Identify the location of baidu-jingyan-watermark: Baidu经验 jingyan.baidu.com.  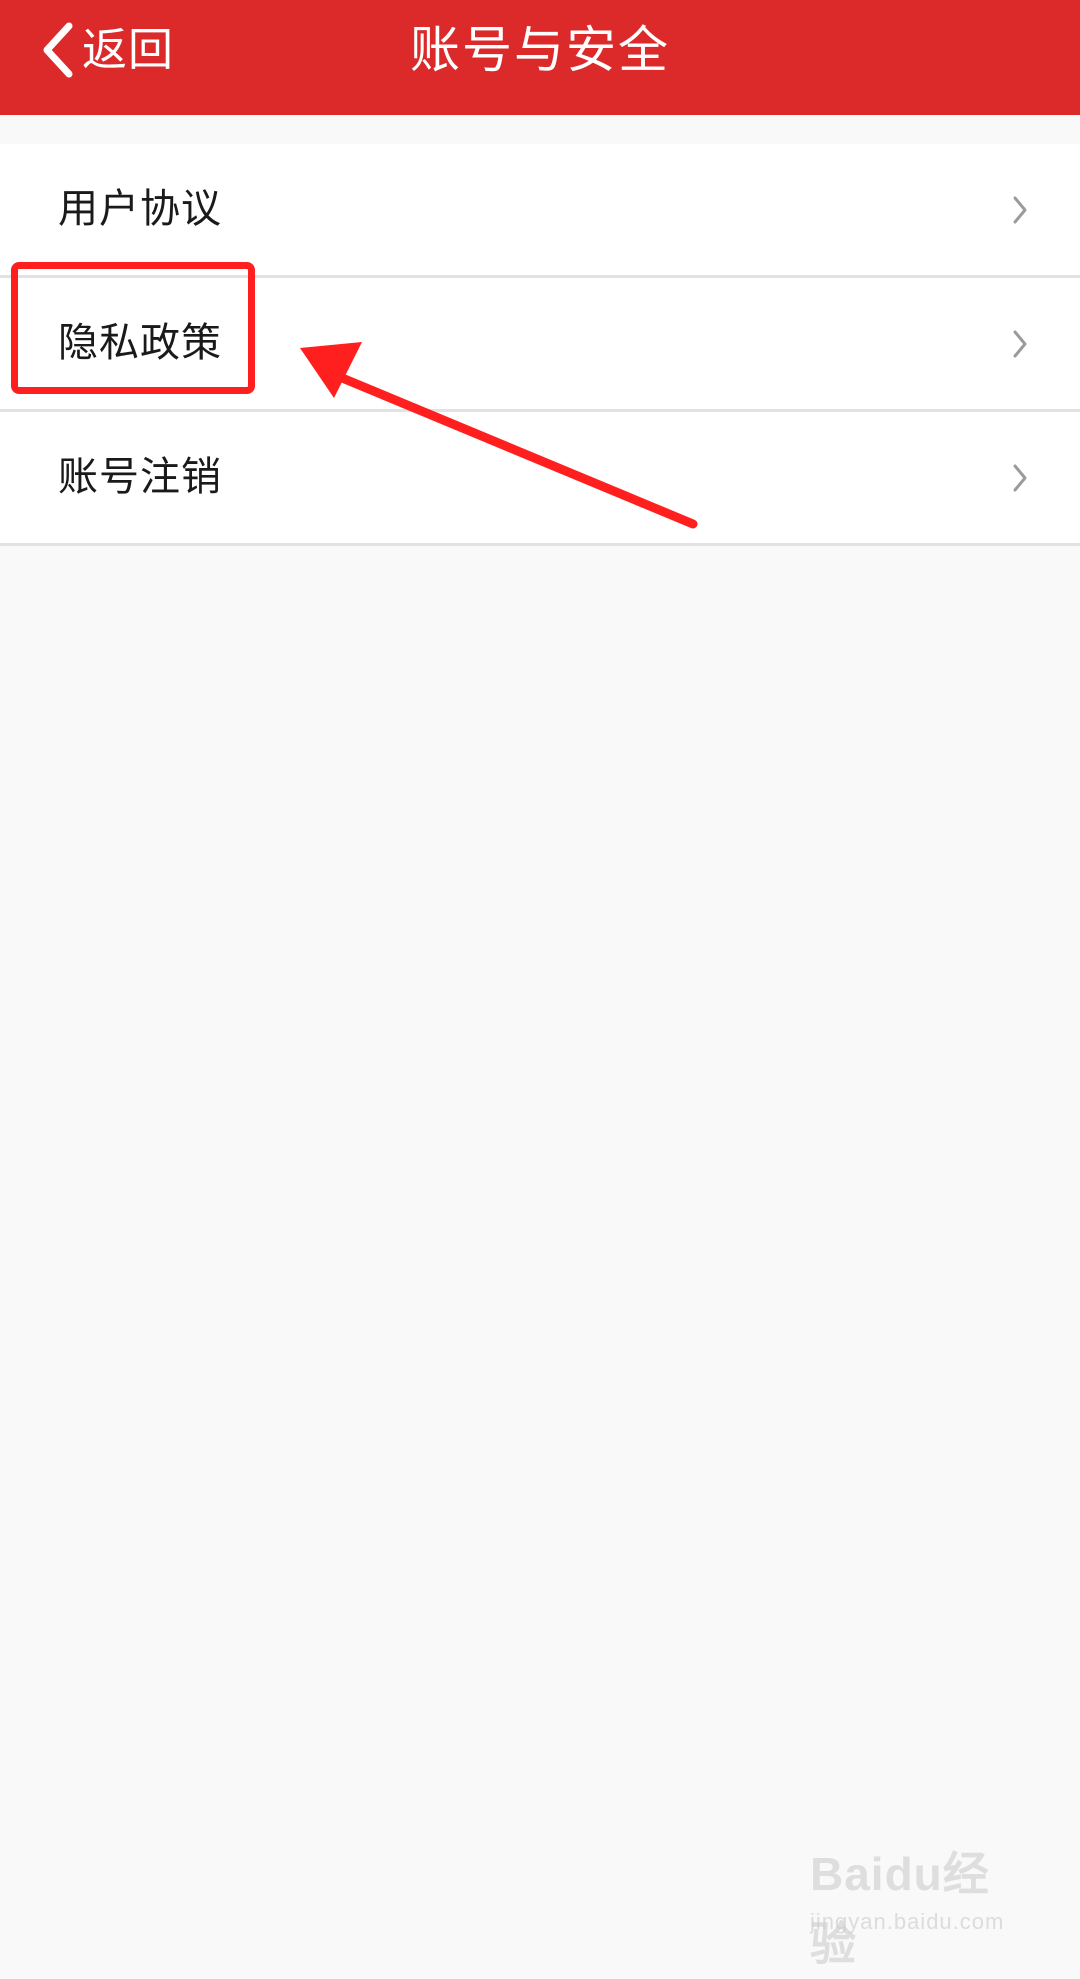
(915, 1904).